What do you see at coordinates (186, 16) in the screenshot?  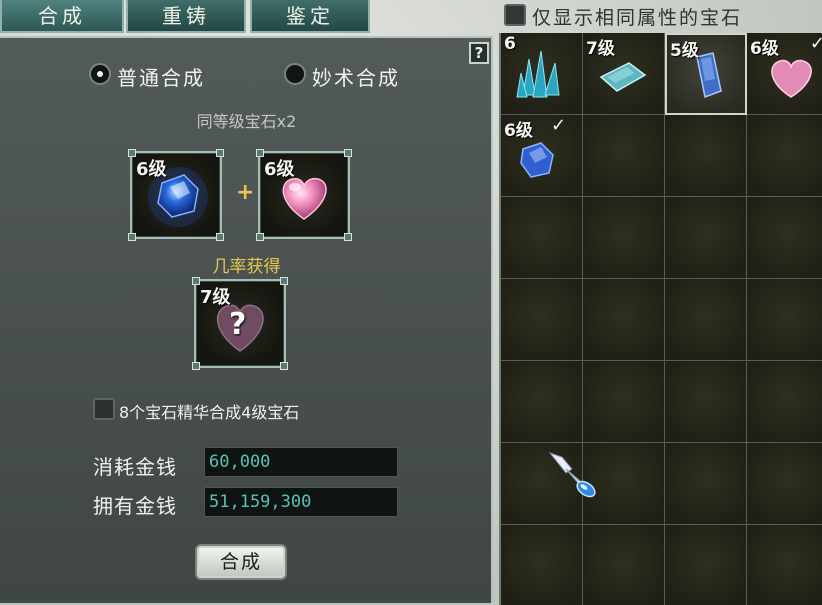 I see `tab-reforge: 重铸` at bounding box center [186, 16].